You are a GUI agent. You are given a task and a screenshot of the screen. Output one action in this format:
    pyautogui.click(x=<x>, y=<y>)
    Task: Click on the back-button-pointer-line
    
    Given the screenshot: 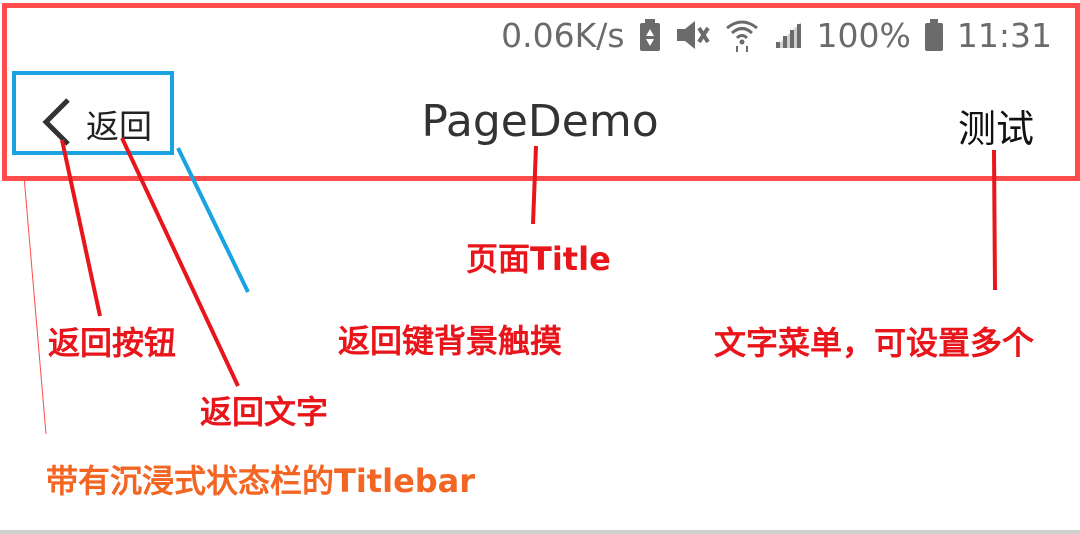 What is the action you would take?
    pyautogui.click(x=81, y=228)
    